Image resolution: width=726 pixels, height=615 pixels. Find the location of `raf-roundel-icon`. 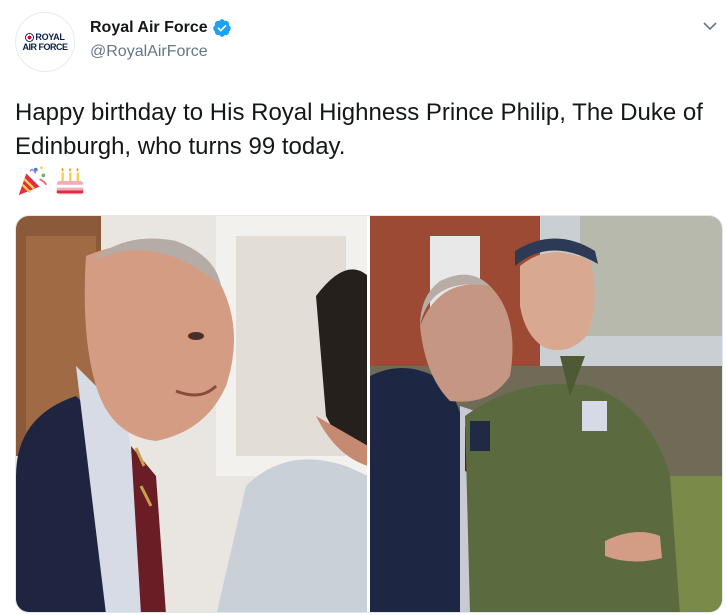

raf-roundel-icon is located at coordinates (30, 37).